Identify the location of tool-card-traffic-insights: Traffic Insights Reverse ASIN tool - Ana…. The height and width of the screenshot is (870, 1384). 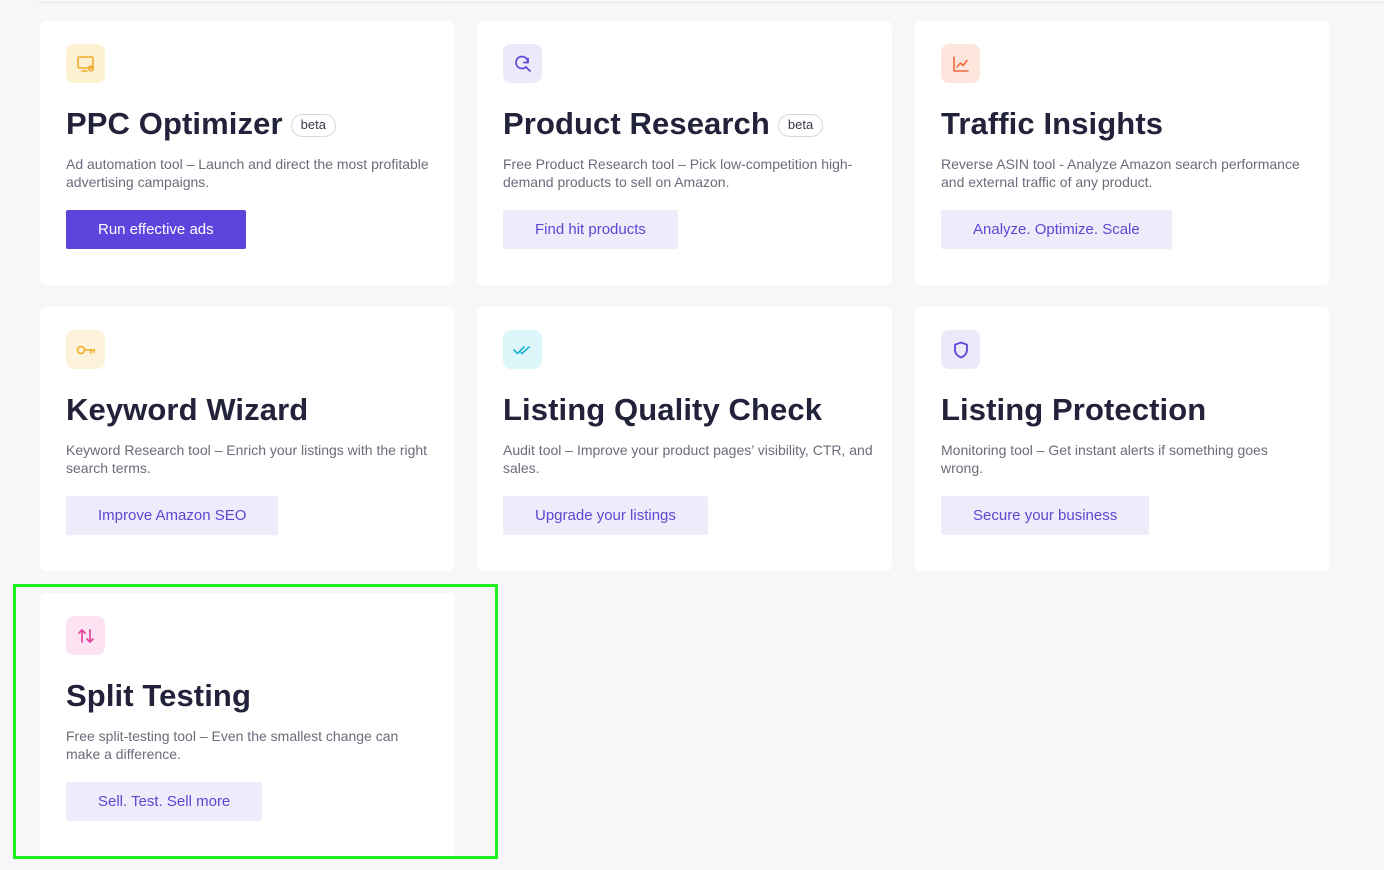
(1122, 153).